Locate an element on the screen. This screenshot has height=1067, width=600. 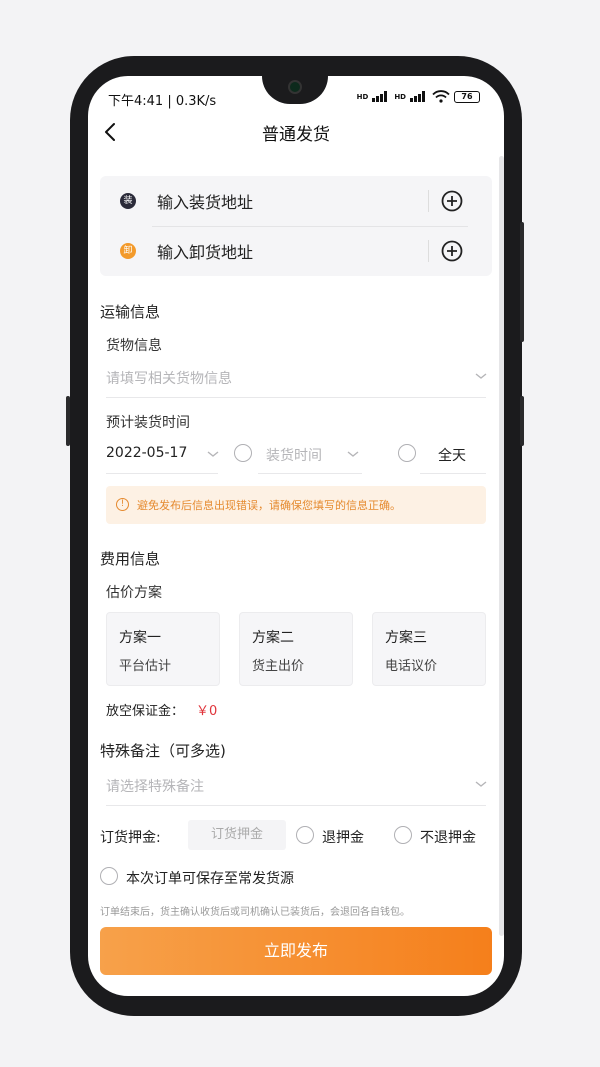
plan-name: 方案三 is located at coordinates (406, 638).